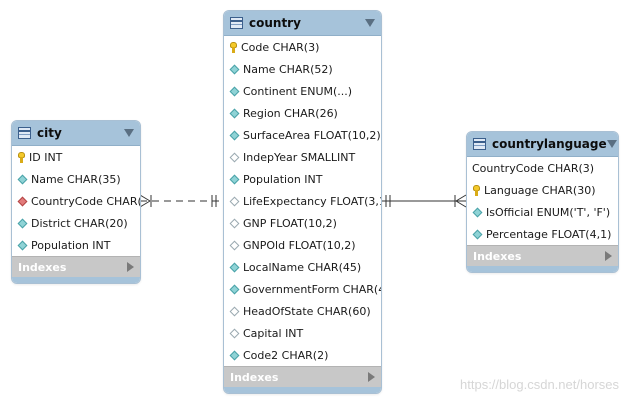  I want to click on column-row: Name CHAR(52), so click(302, 69).